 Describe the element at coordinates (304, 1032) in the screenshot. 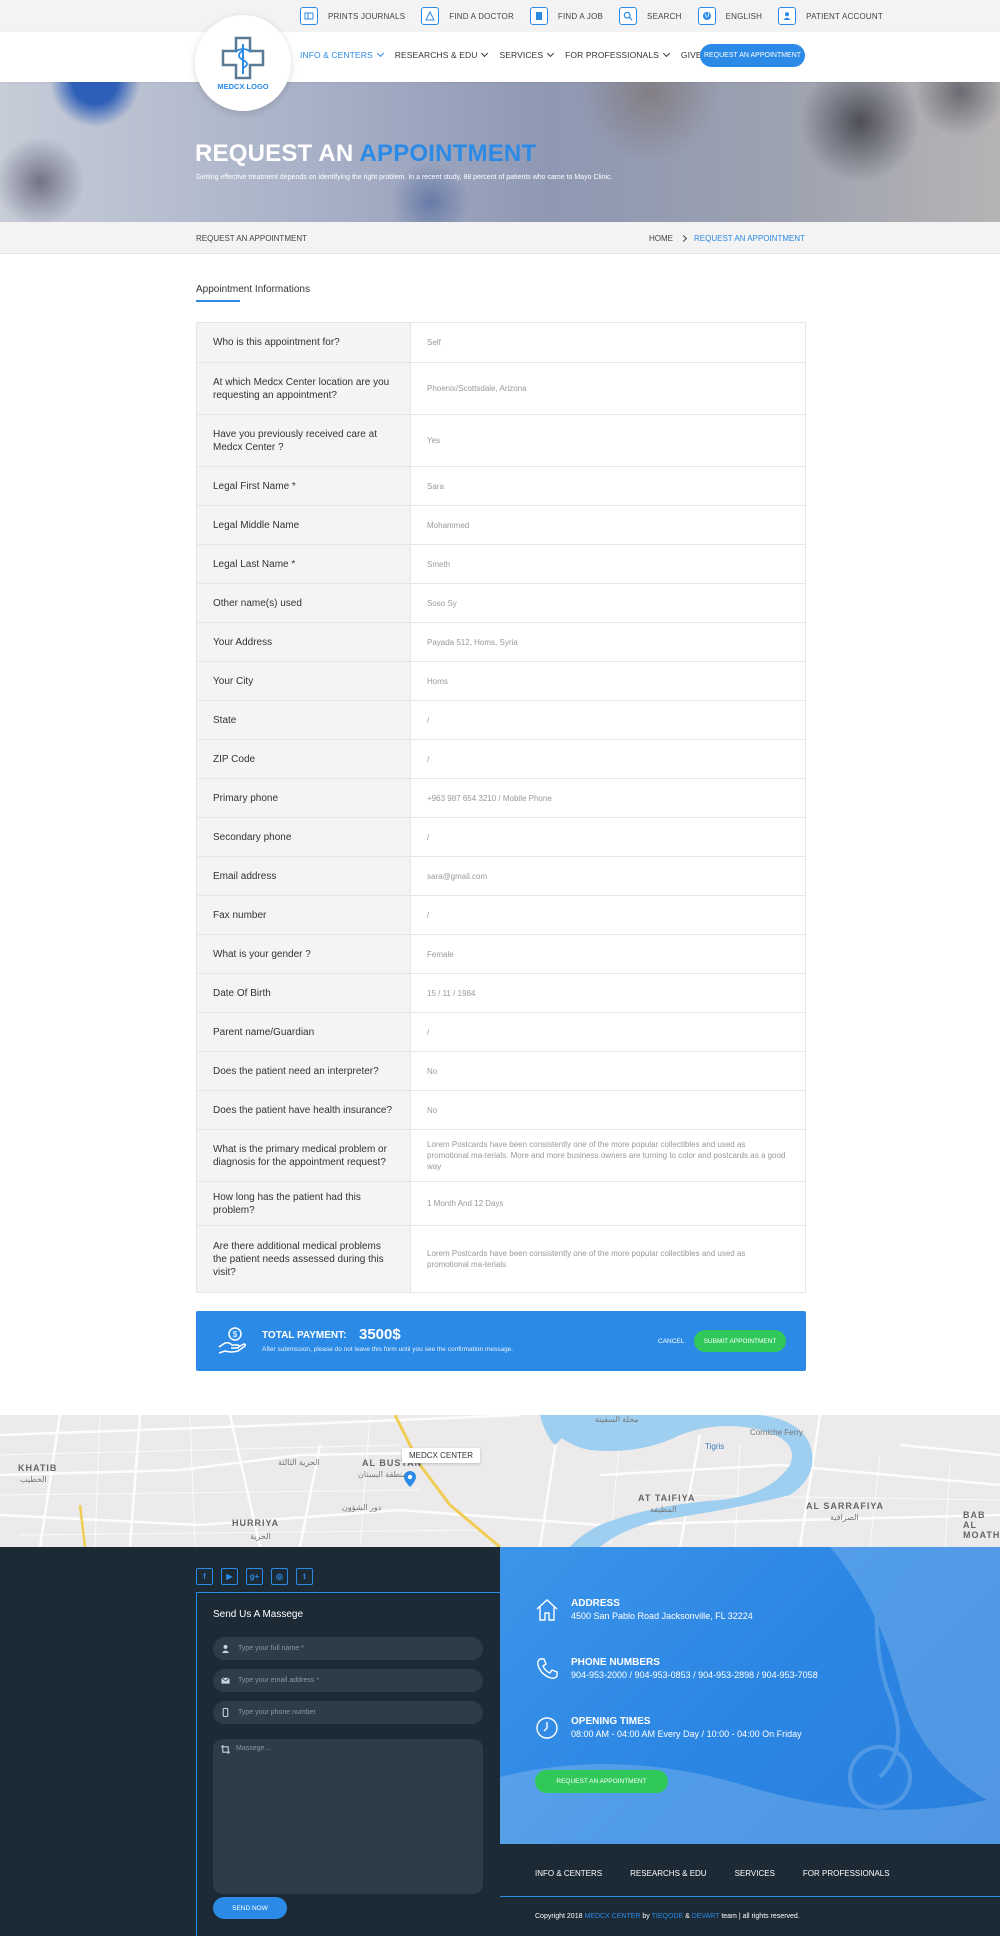

I see `field-label: Parent name/Guardian` at that location.